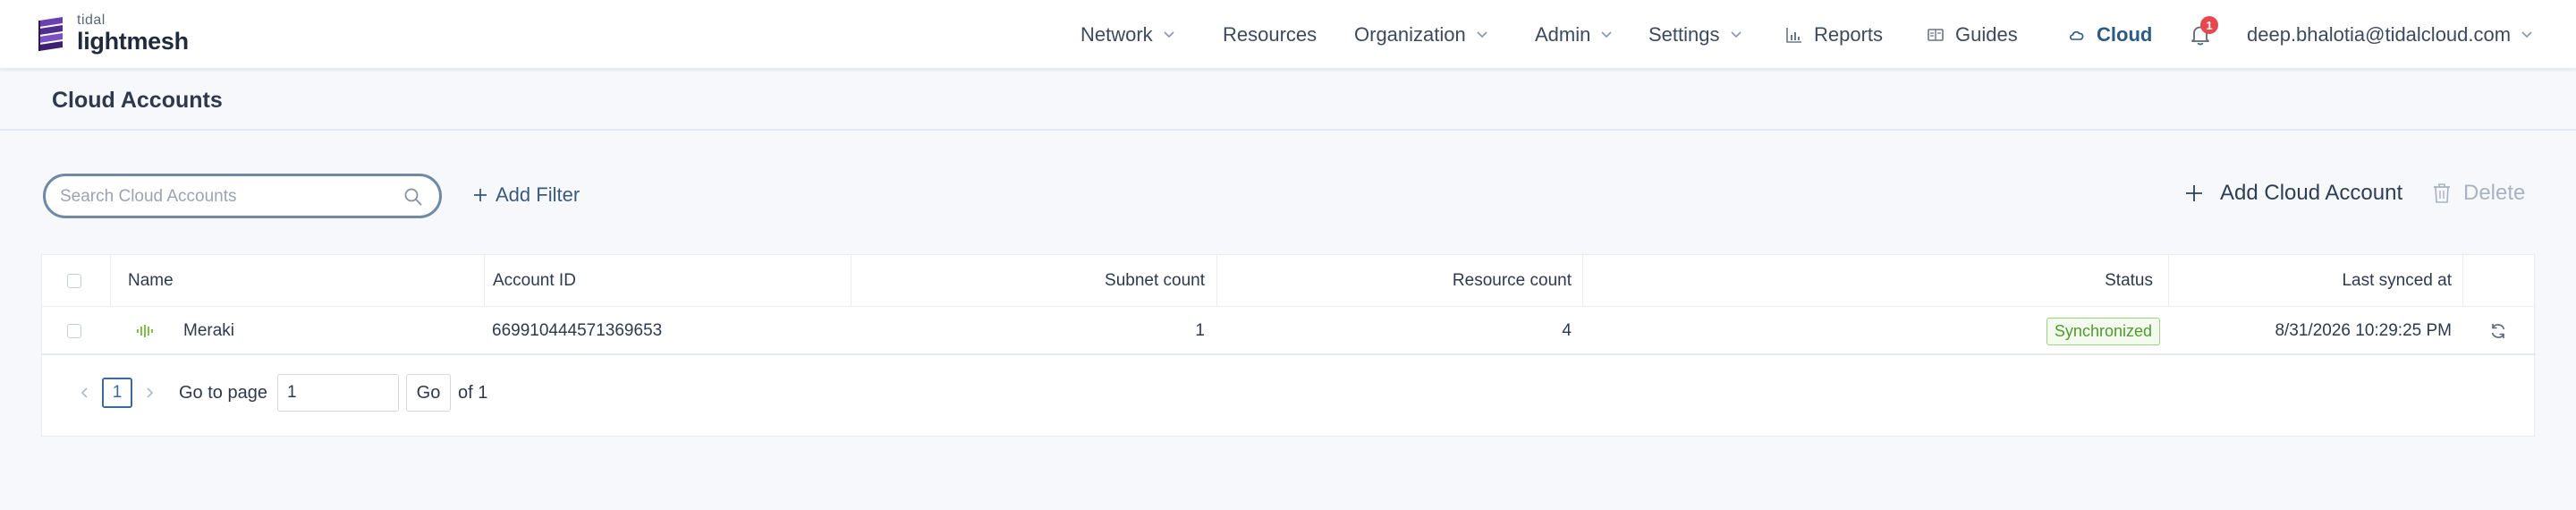 This screenshot has width=2576, height=510. Describe the element at coordinates (2293, 193) in the screenshot. I see `add-cloud-account-button: Add Cloud Account` at that location.